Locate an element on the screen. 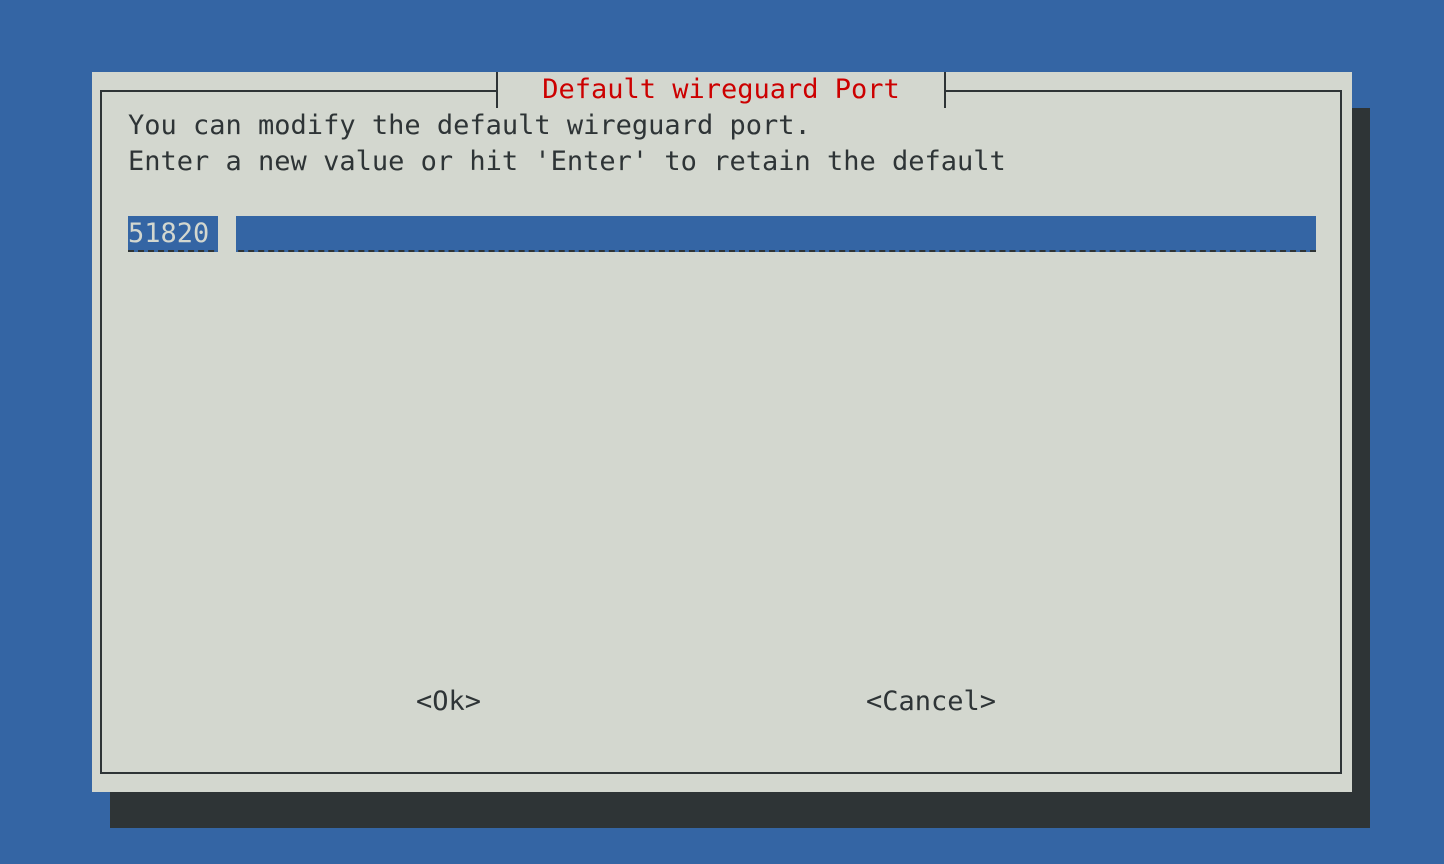 The height and width of the screenshot is (864, 1444). cancel-button: <Cancel> is located at coordinates (931, 702).